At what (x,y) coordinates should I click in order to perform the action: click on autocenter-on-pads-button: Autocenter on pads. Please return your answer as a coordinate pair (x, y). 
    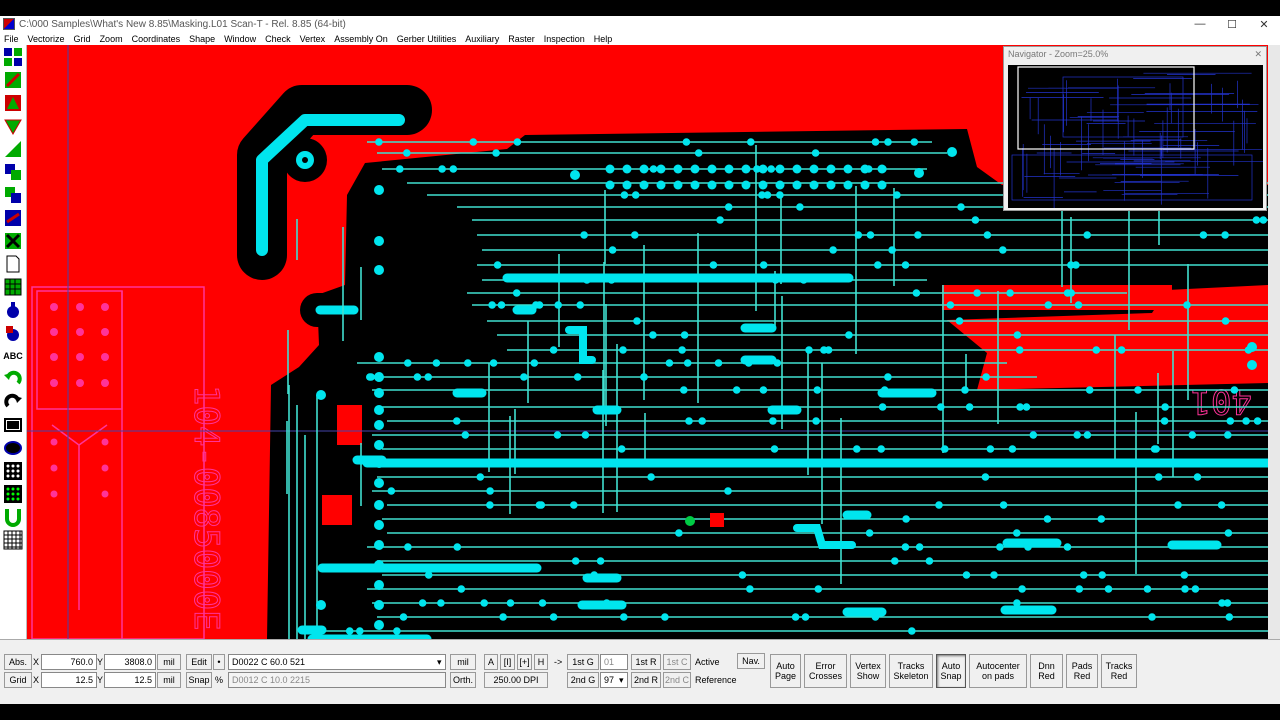
    Looking at the image, I should click on (998, 671).